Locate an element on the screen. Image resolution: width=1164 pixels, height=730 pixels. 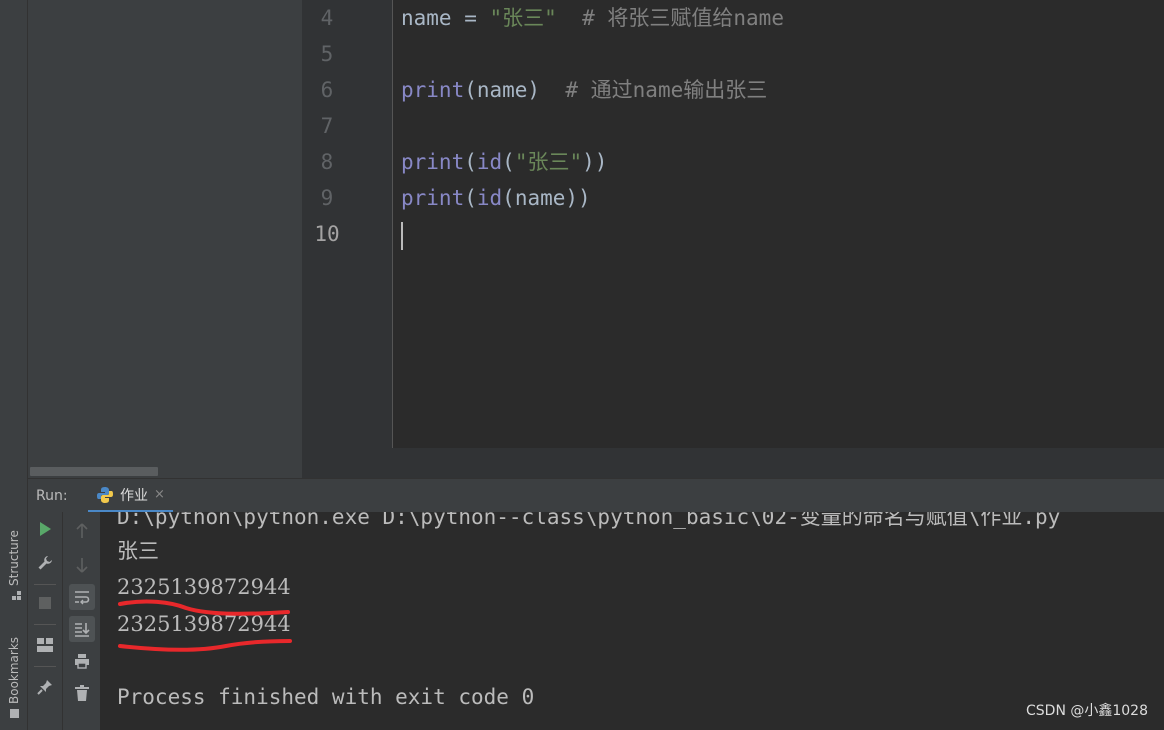
close-tab-icon: × is located at coordinates (159, 494).